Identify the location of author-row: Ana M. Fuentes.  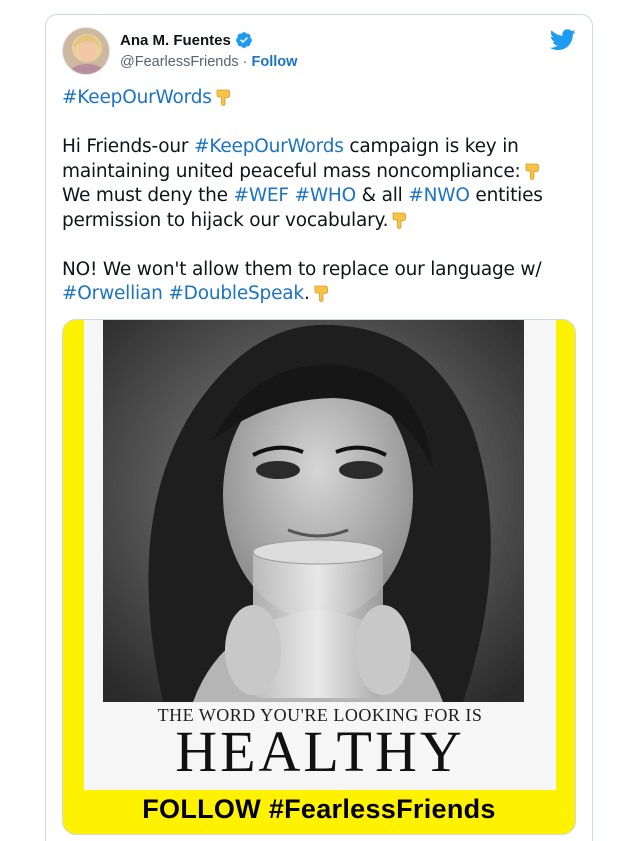
(186, 40).